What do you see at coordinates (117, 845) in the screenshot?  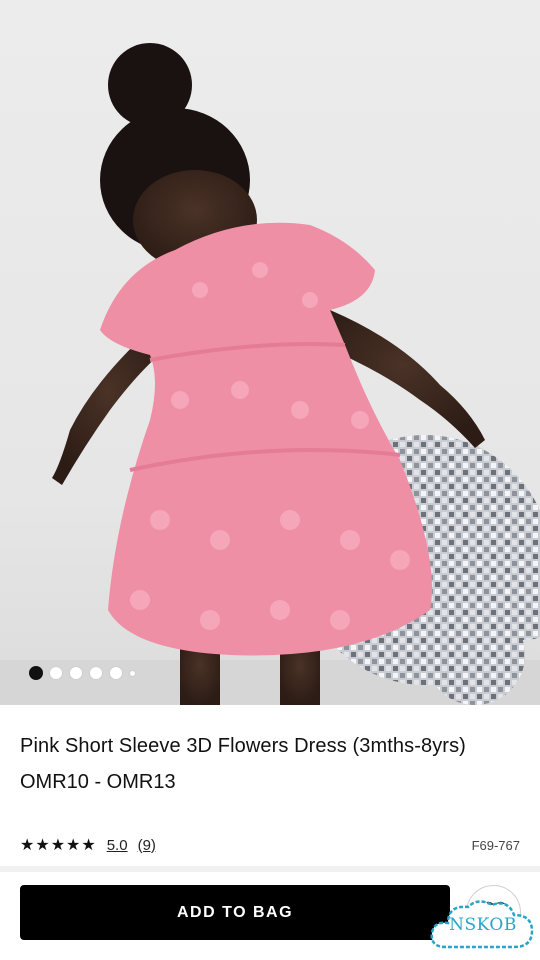 I see `rating-value-link: 5.0` at bounding box center [117, 845].